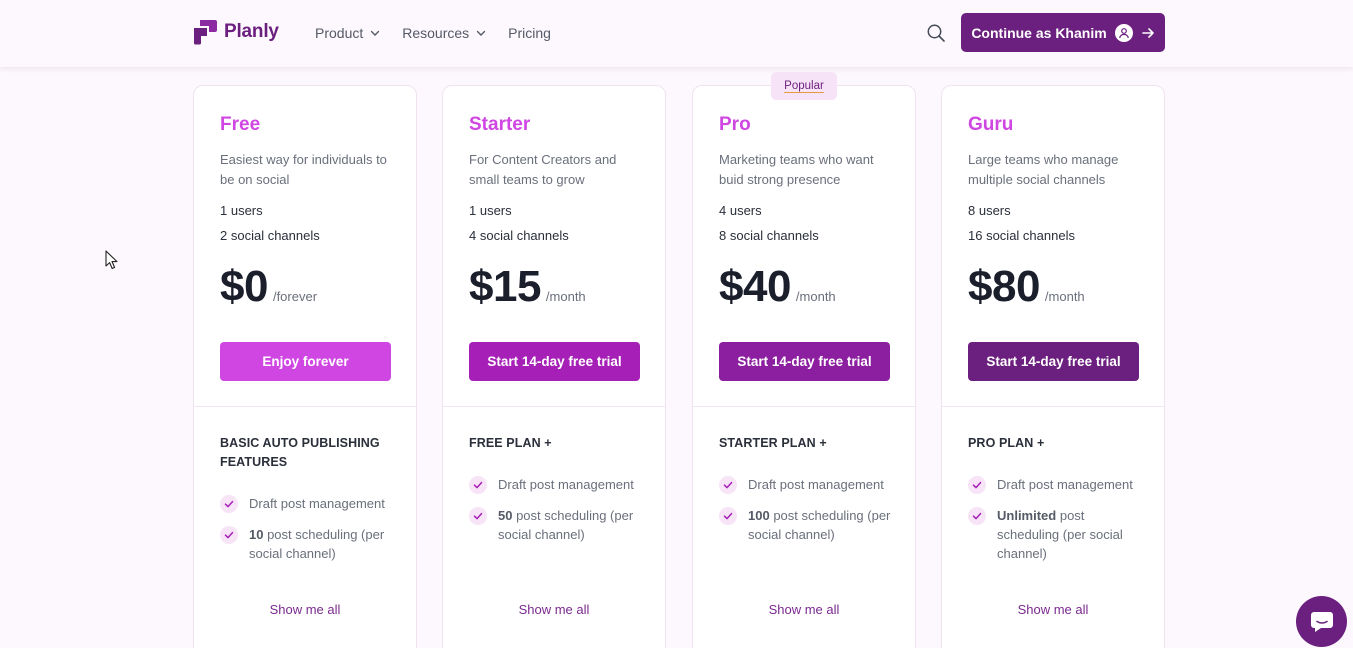 The width and height of the screenshot is (1353, 648). What do you see at coordinates (505, 286) in the screenshot?
I see `plan-price: $15` at bounding box center [505, 286].